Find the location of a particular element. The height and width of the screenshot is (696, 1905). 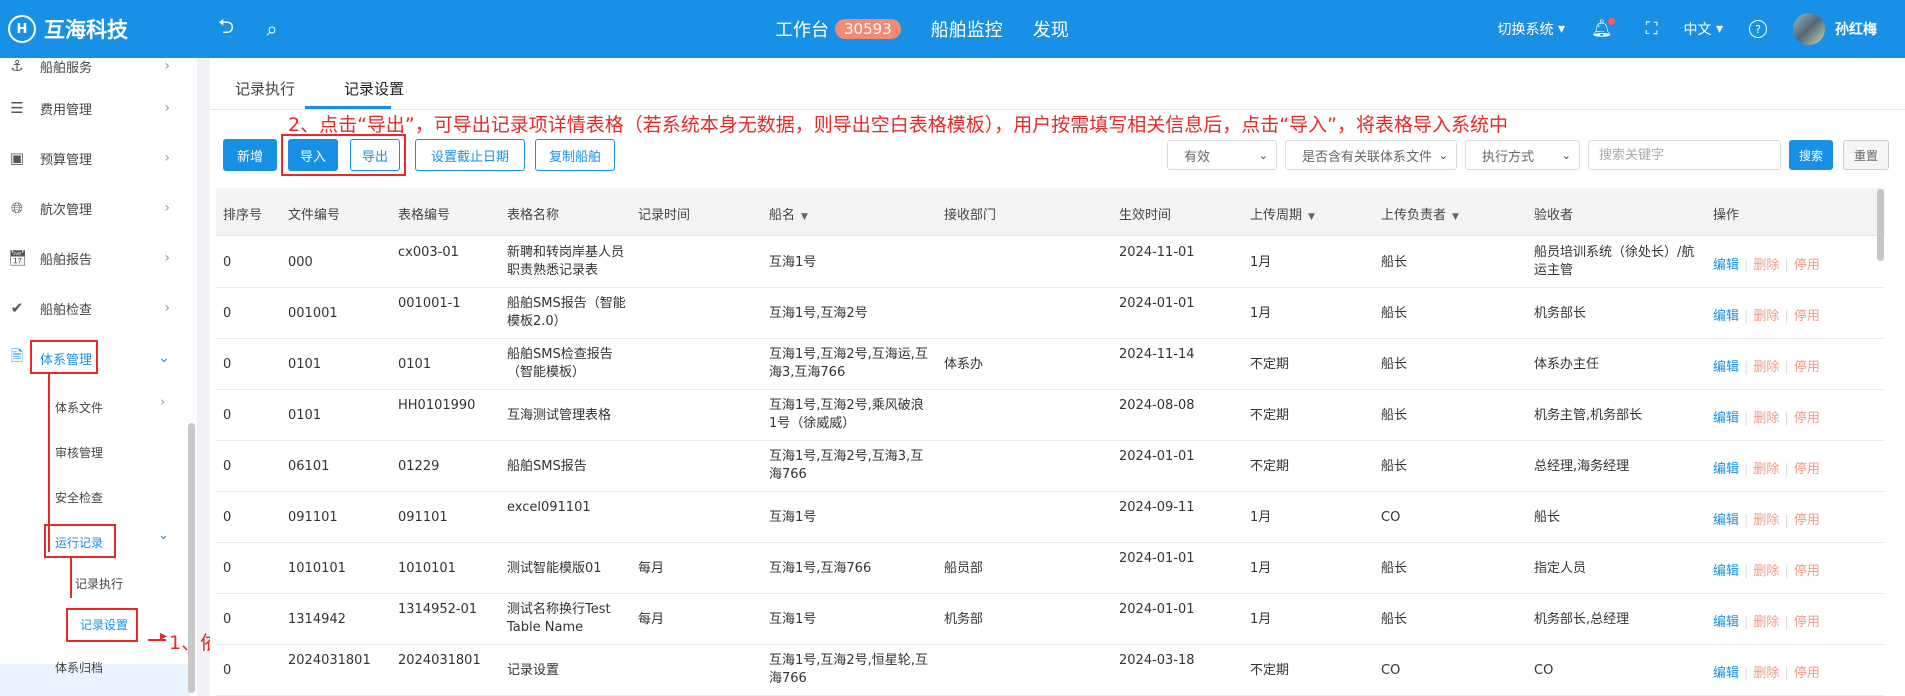

sidebar-sub-safety-check: 安全检查 is located at coordinates (79, 497).